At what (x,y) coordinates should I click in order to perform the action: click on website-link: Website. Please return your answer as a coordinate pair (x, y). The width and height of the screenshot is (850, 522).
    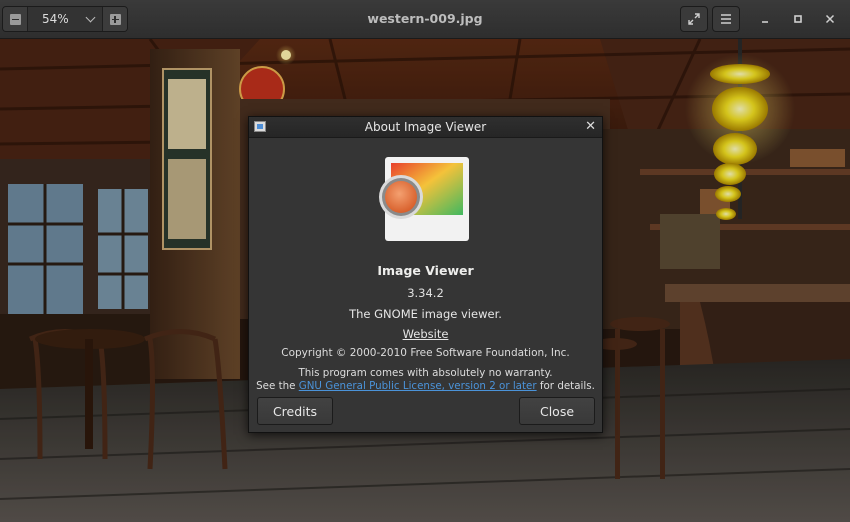
    Looking at the image, I should click on (425, 334).